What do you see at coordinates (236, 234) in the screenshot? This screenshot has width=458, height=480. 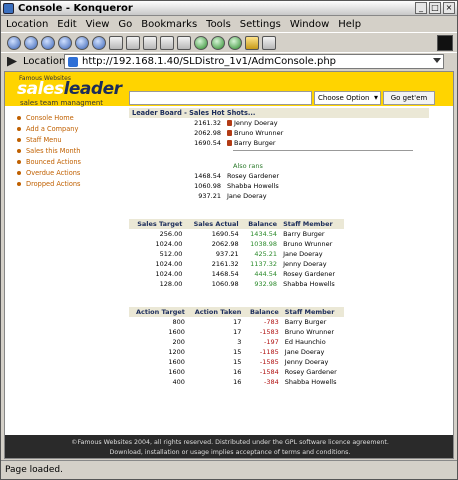 I see `table-row: 256.00 1690.54 1434.54 Barry Burger` at bounding box center [236, 234].